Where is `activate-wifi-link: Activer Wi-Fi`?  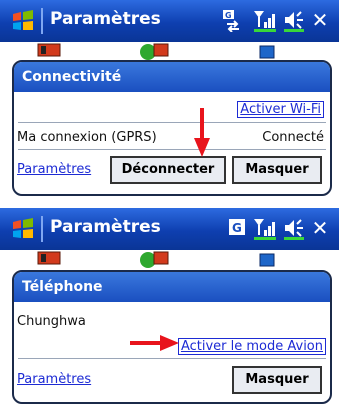 activate-wifi-link: Activer Wi-Fi is located at coordinates (280, 109).